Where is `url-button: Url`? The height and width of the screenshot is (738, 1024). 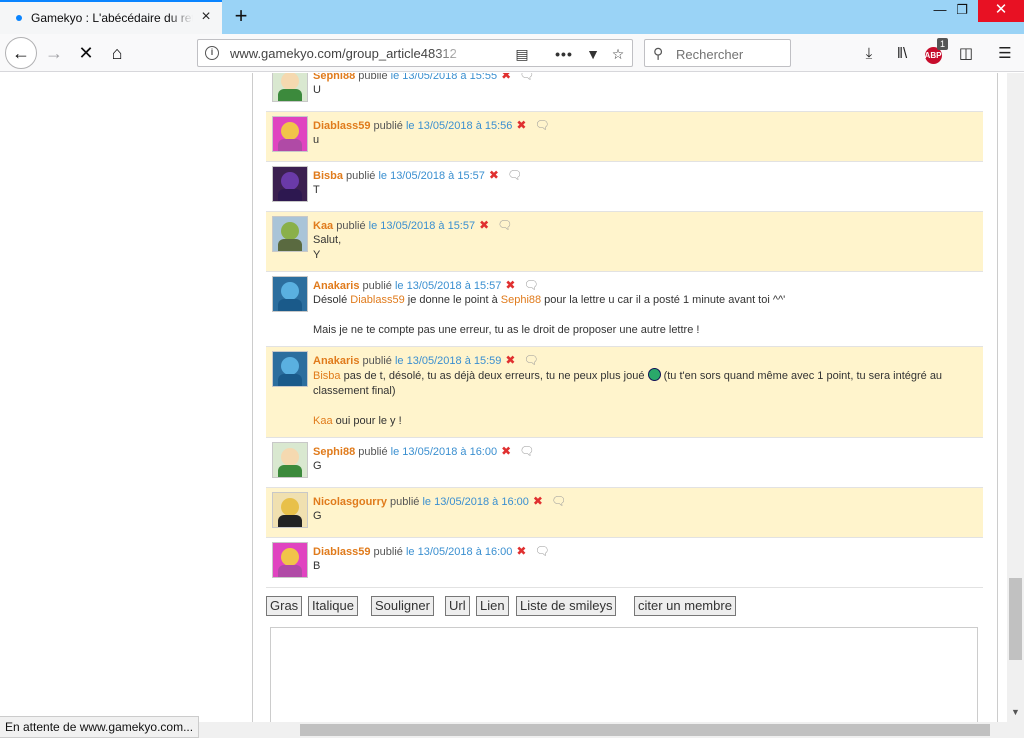
url-button: Url is located at coordinates (457, 606).